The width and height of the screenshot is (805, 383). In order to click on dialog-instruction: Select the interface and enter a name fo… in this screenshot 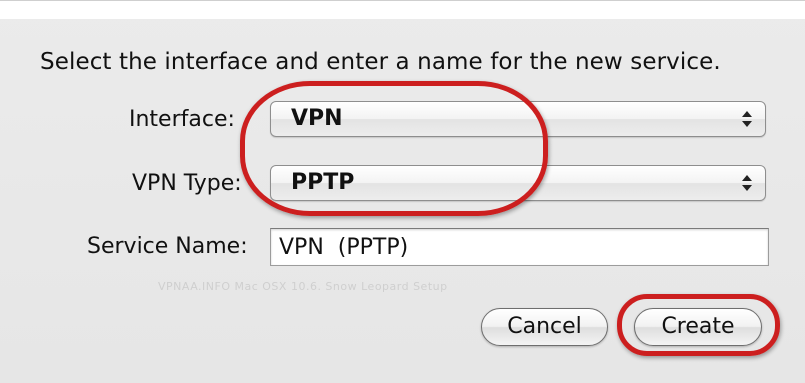, I will do `click(380, 62)`.